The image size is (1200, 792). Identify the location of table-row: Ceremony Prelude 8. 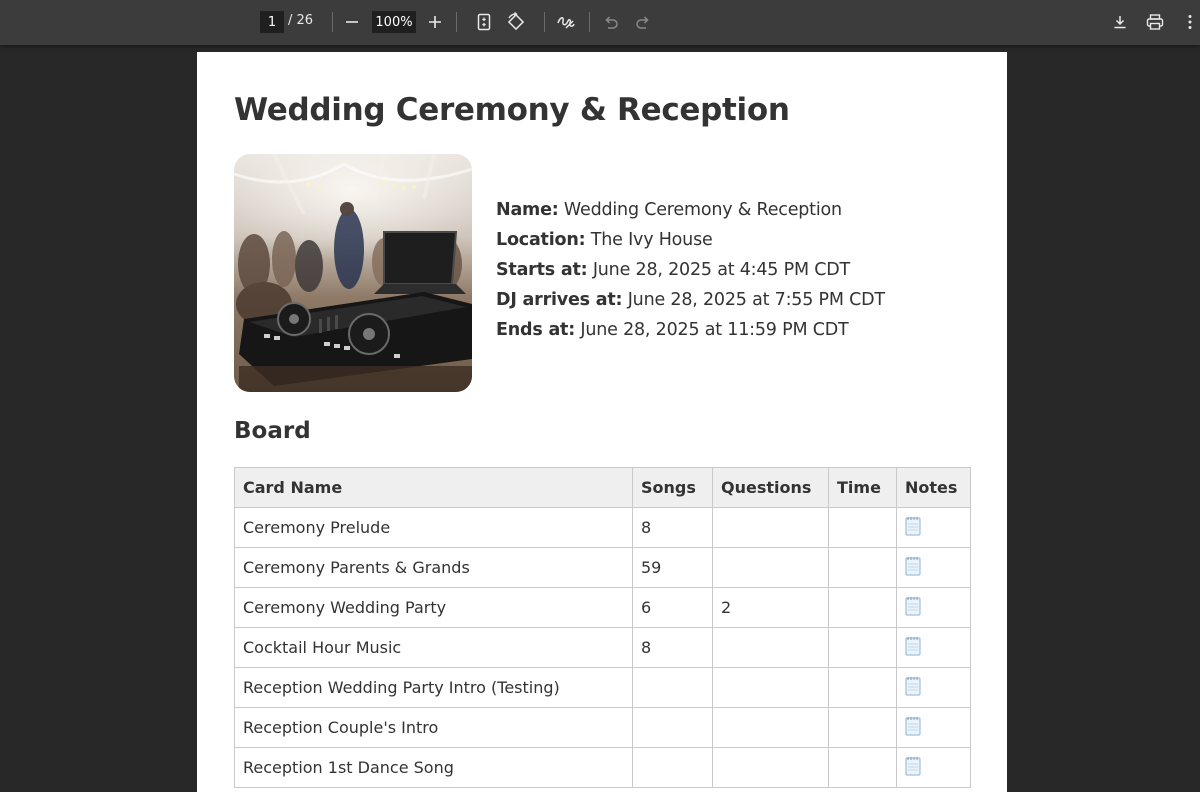
(602, 527).